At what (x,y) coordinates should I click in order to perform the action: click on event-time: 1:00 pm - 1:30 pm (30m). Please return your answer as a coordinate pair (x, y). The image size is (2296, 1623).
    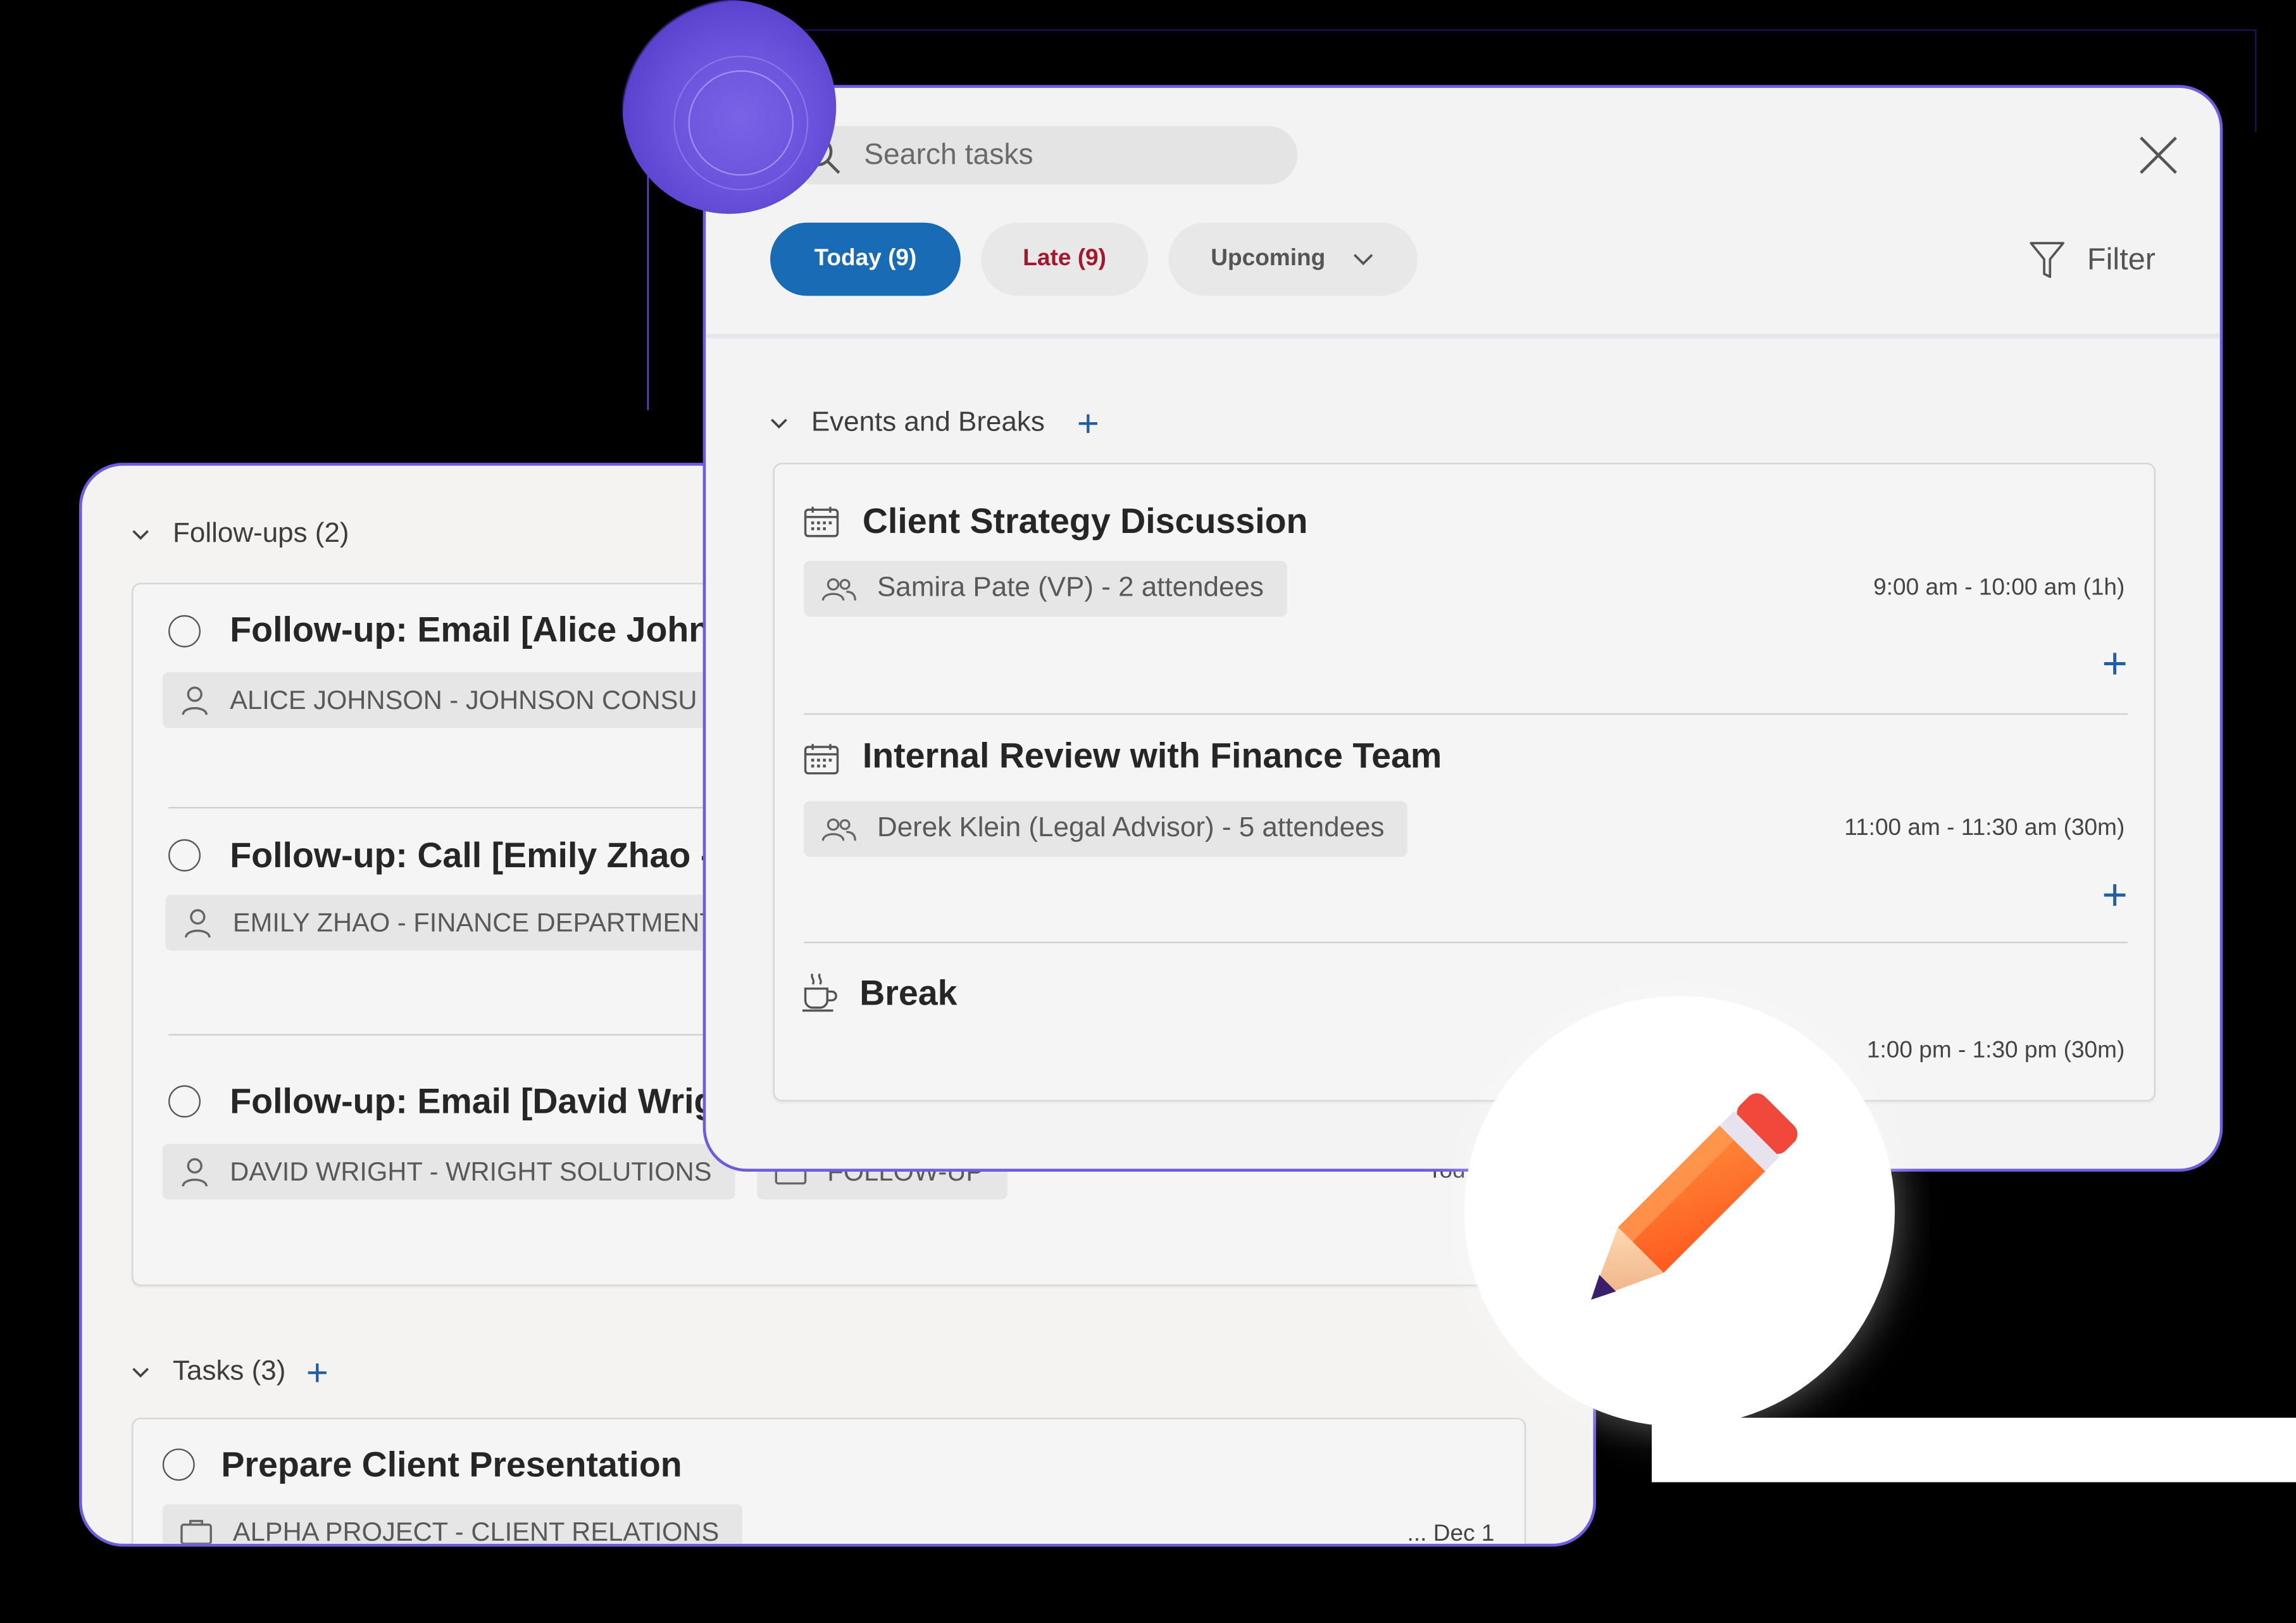
    Looking at the image, I should click on (1995, 1050).